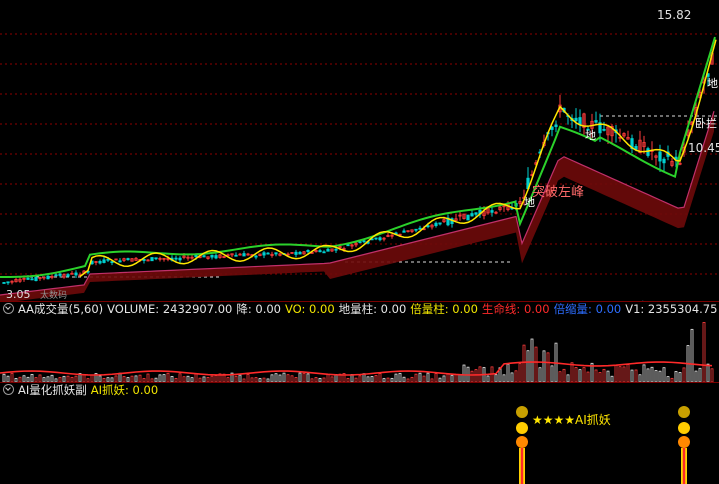 The image size is (719, 484). Describe the element at coordinates (444, 309) in the screenshot. I see `bei-liang-value: 倍量柱: 0.00` at that location.